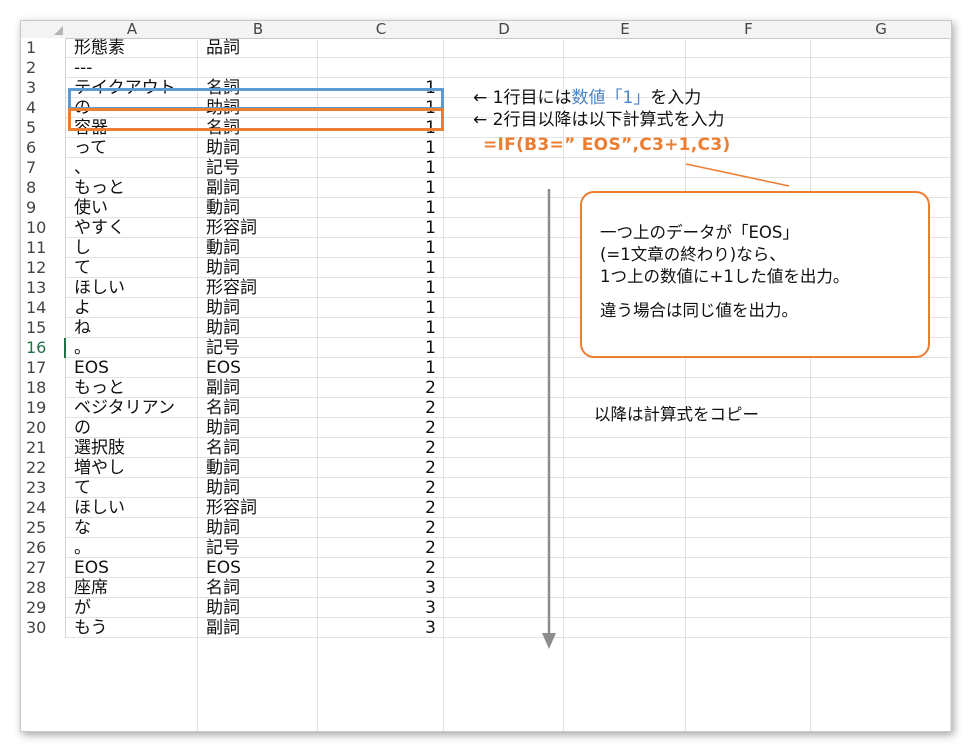 This screenshot has width=975, height=749. I want to click on formula-connector-line, so click(737, 175).